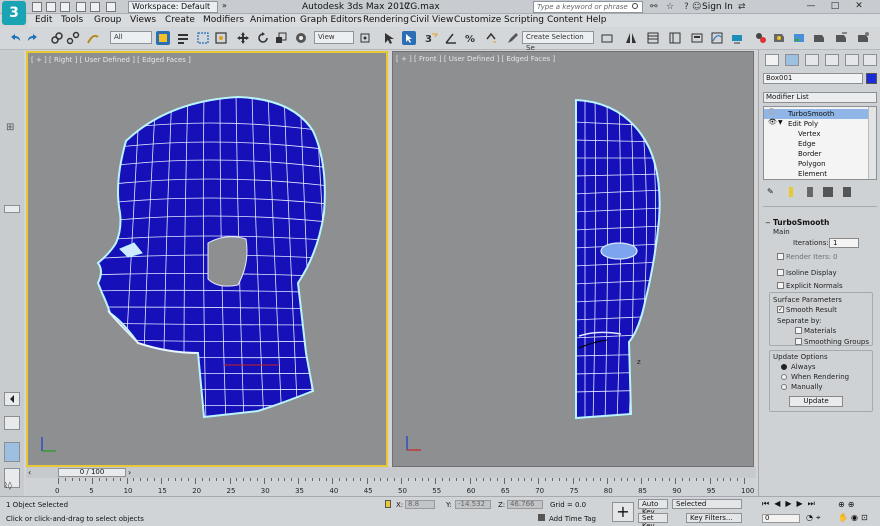 The width and height of the screenshot is (880, 526). What do you see at coordinates (784, 377) in the screenshot?
I see `when-rendering-radio` at bounding box center [784, 377].